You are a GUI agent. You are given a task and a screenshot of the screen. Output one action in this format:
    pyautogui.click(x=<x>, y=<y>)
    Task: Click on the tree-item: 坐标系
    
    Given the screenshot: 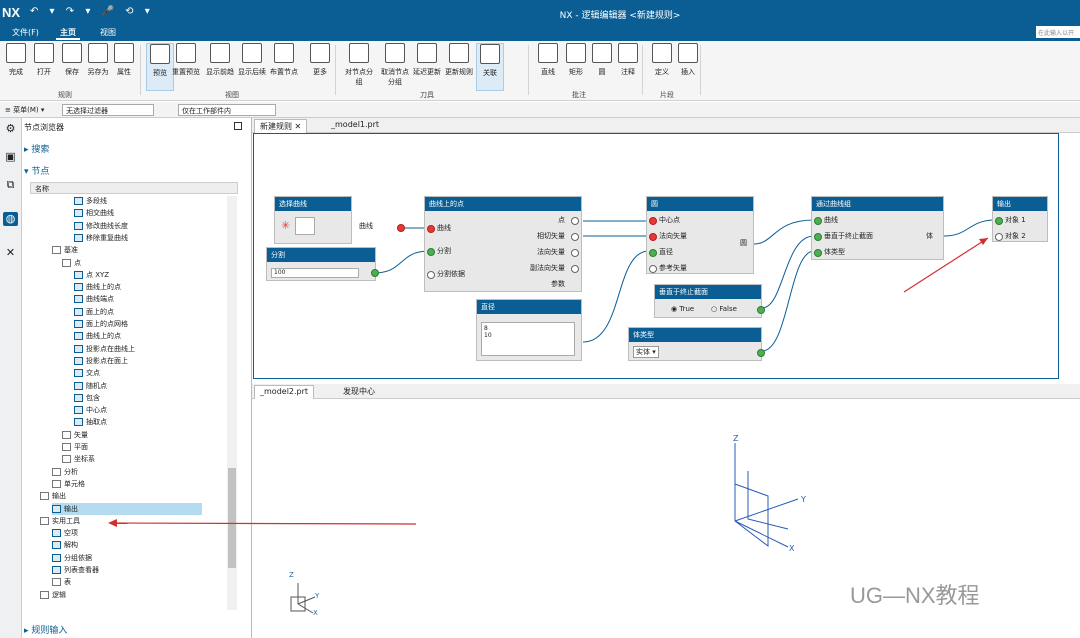 What is the action you would take?
    pyautogui.click(x=78, y=459)
    